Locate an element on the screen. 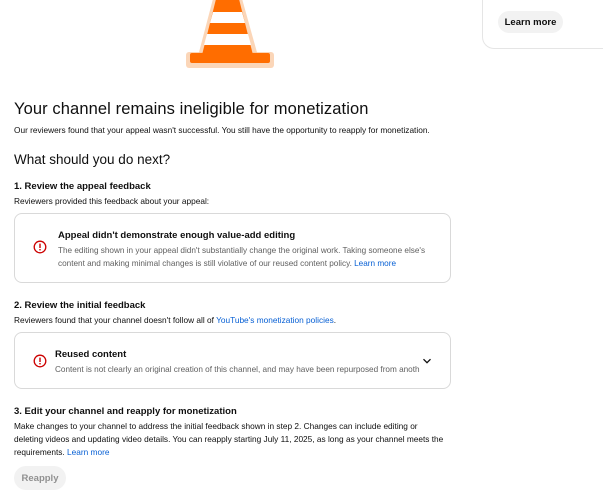  reapply-button: Reapply is located at coordinates (40, 478).